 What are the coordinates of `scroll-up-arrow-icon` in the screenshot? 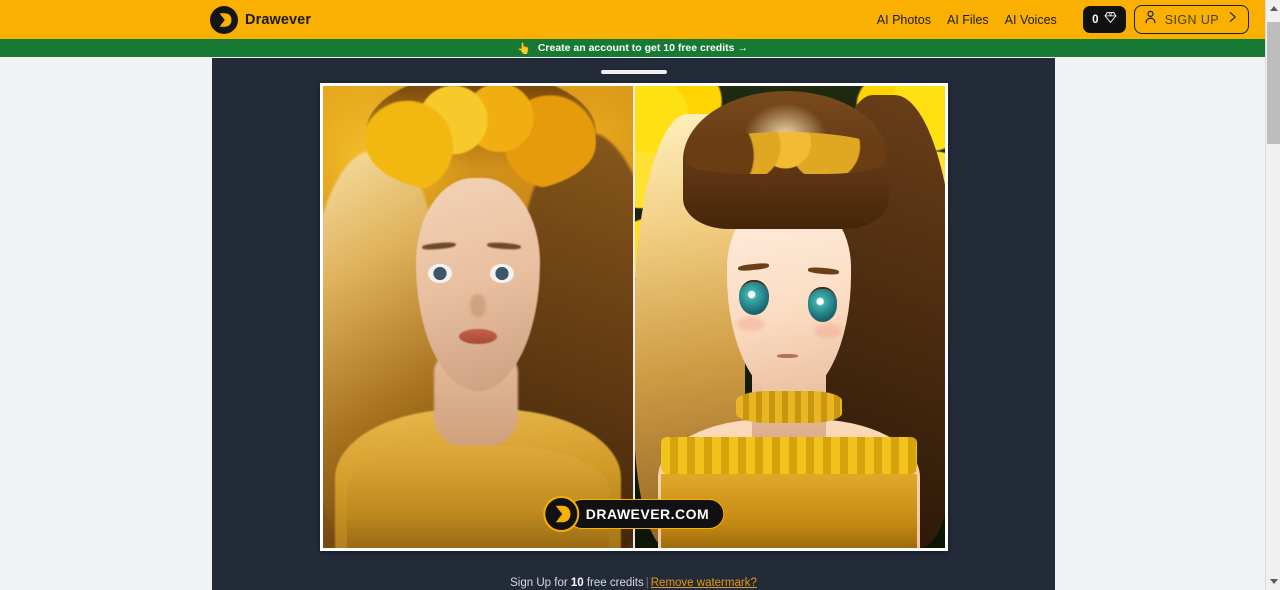 It's located at (1273, 8).